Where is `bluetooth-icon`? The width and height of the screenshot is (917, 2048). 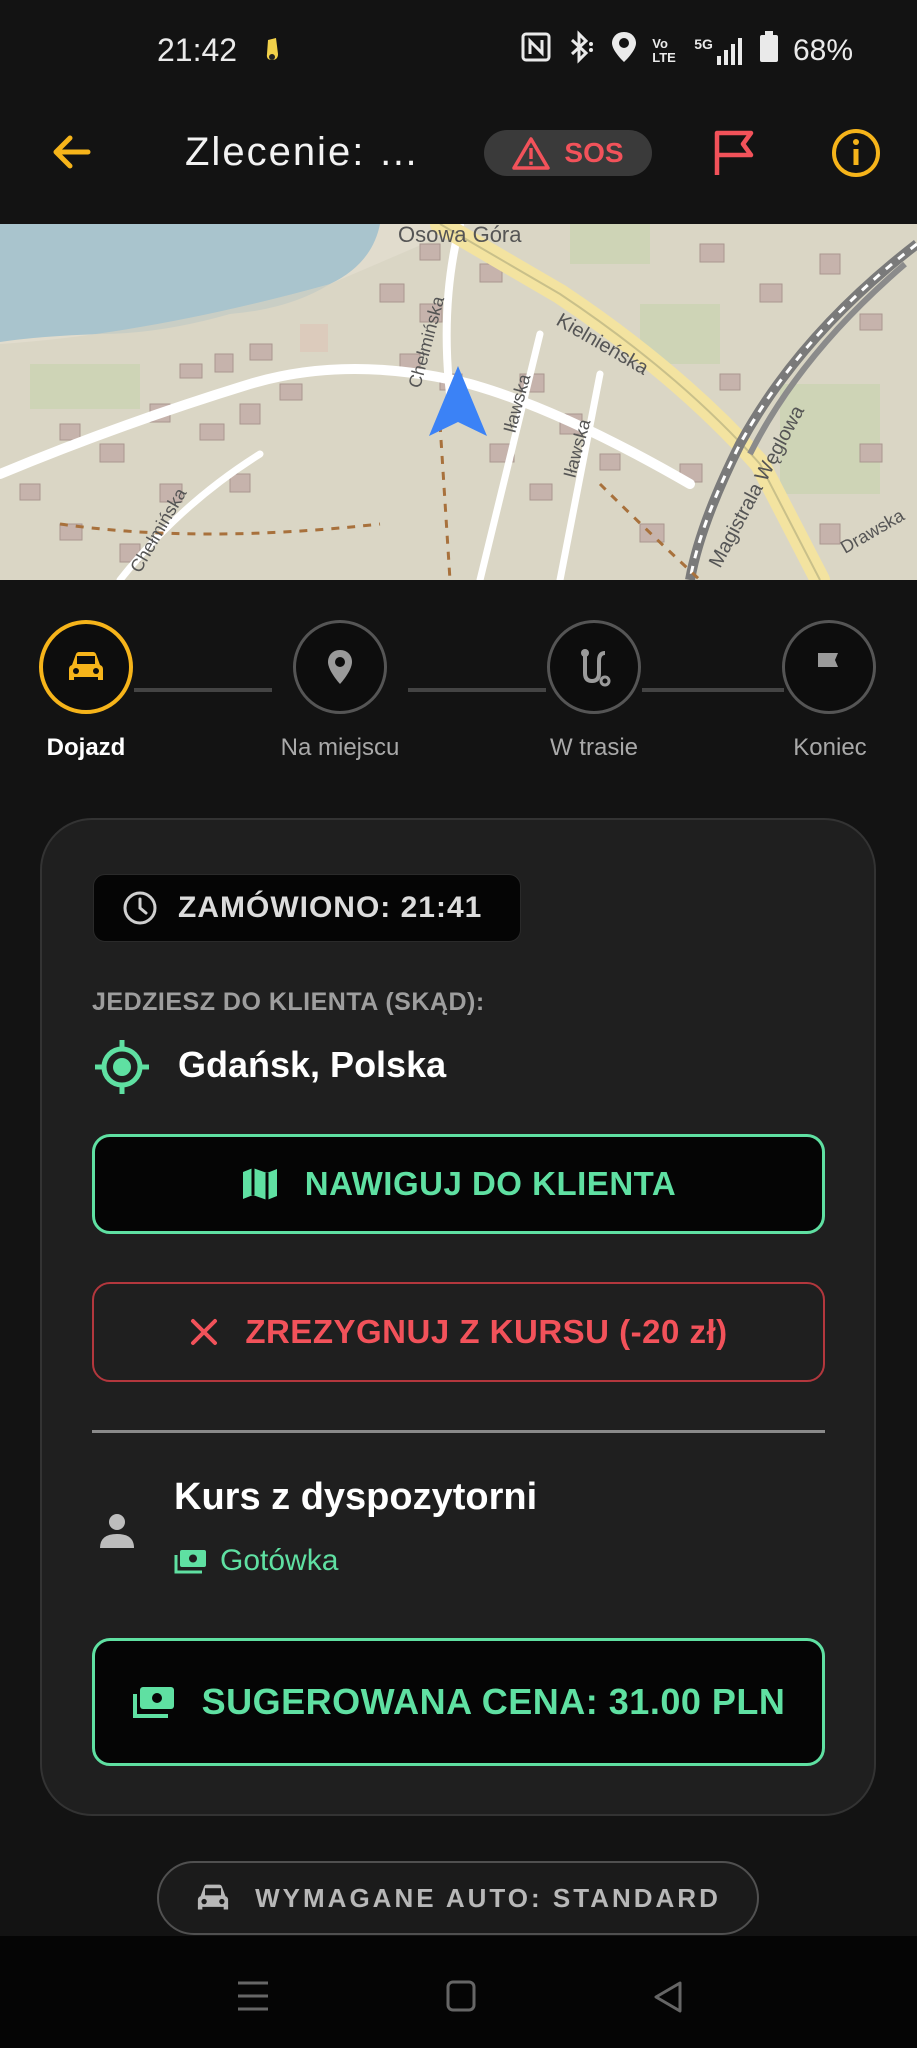
bluetooth-icon is located at coordinates (581, 51).